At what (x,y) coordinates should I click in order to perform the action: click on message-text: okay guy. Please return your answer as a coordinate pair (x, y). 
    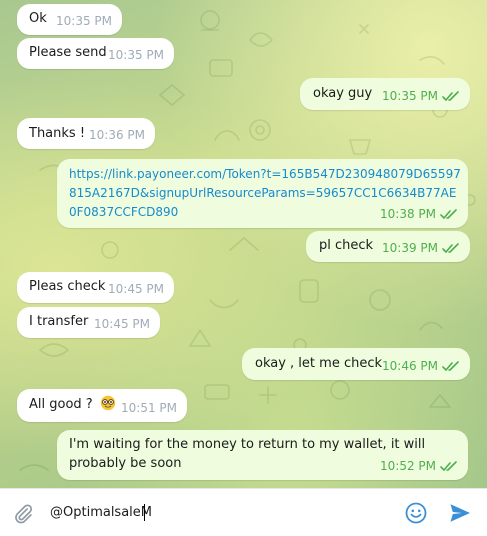
    Looking at the image, I should click on (343, 93).